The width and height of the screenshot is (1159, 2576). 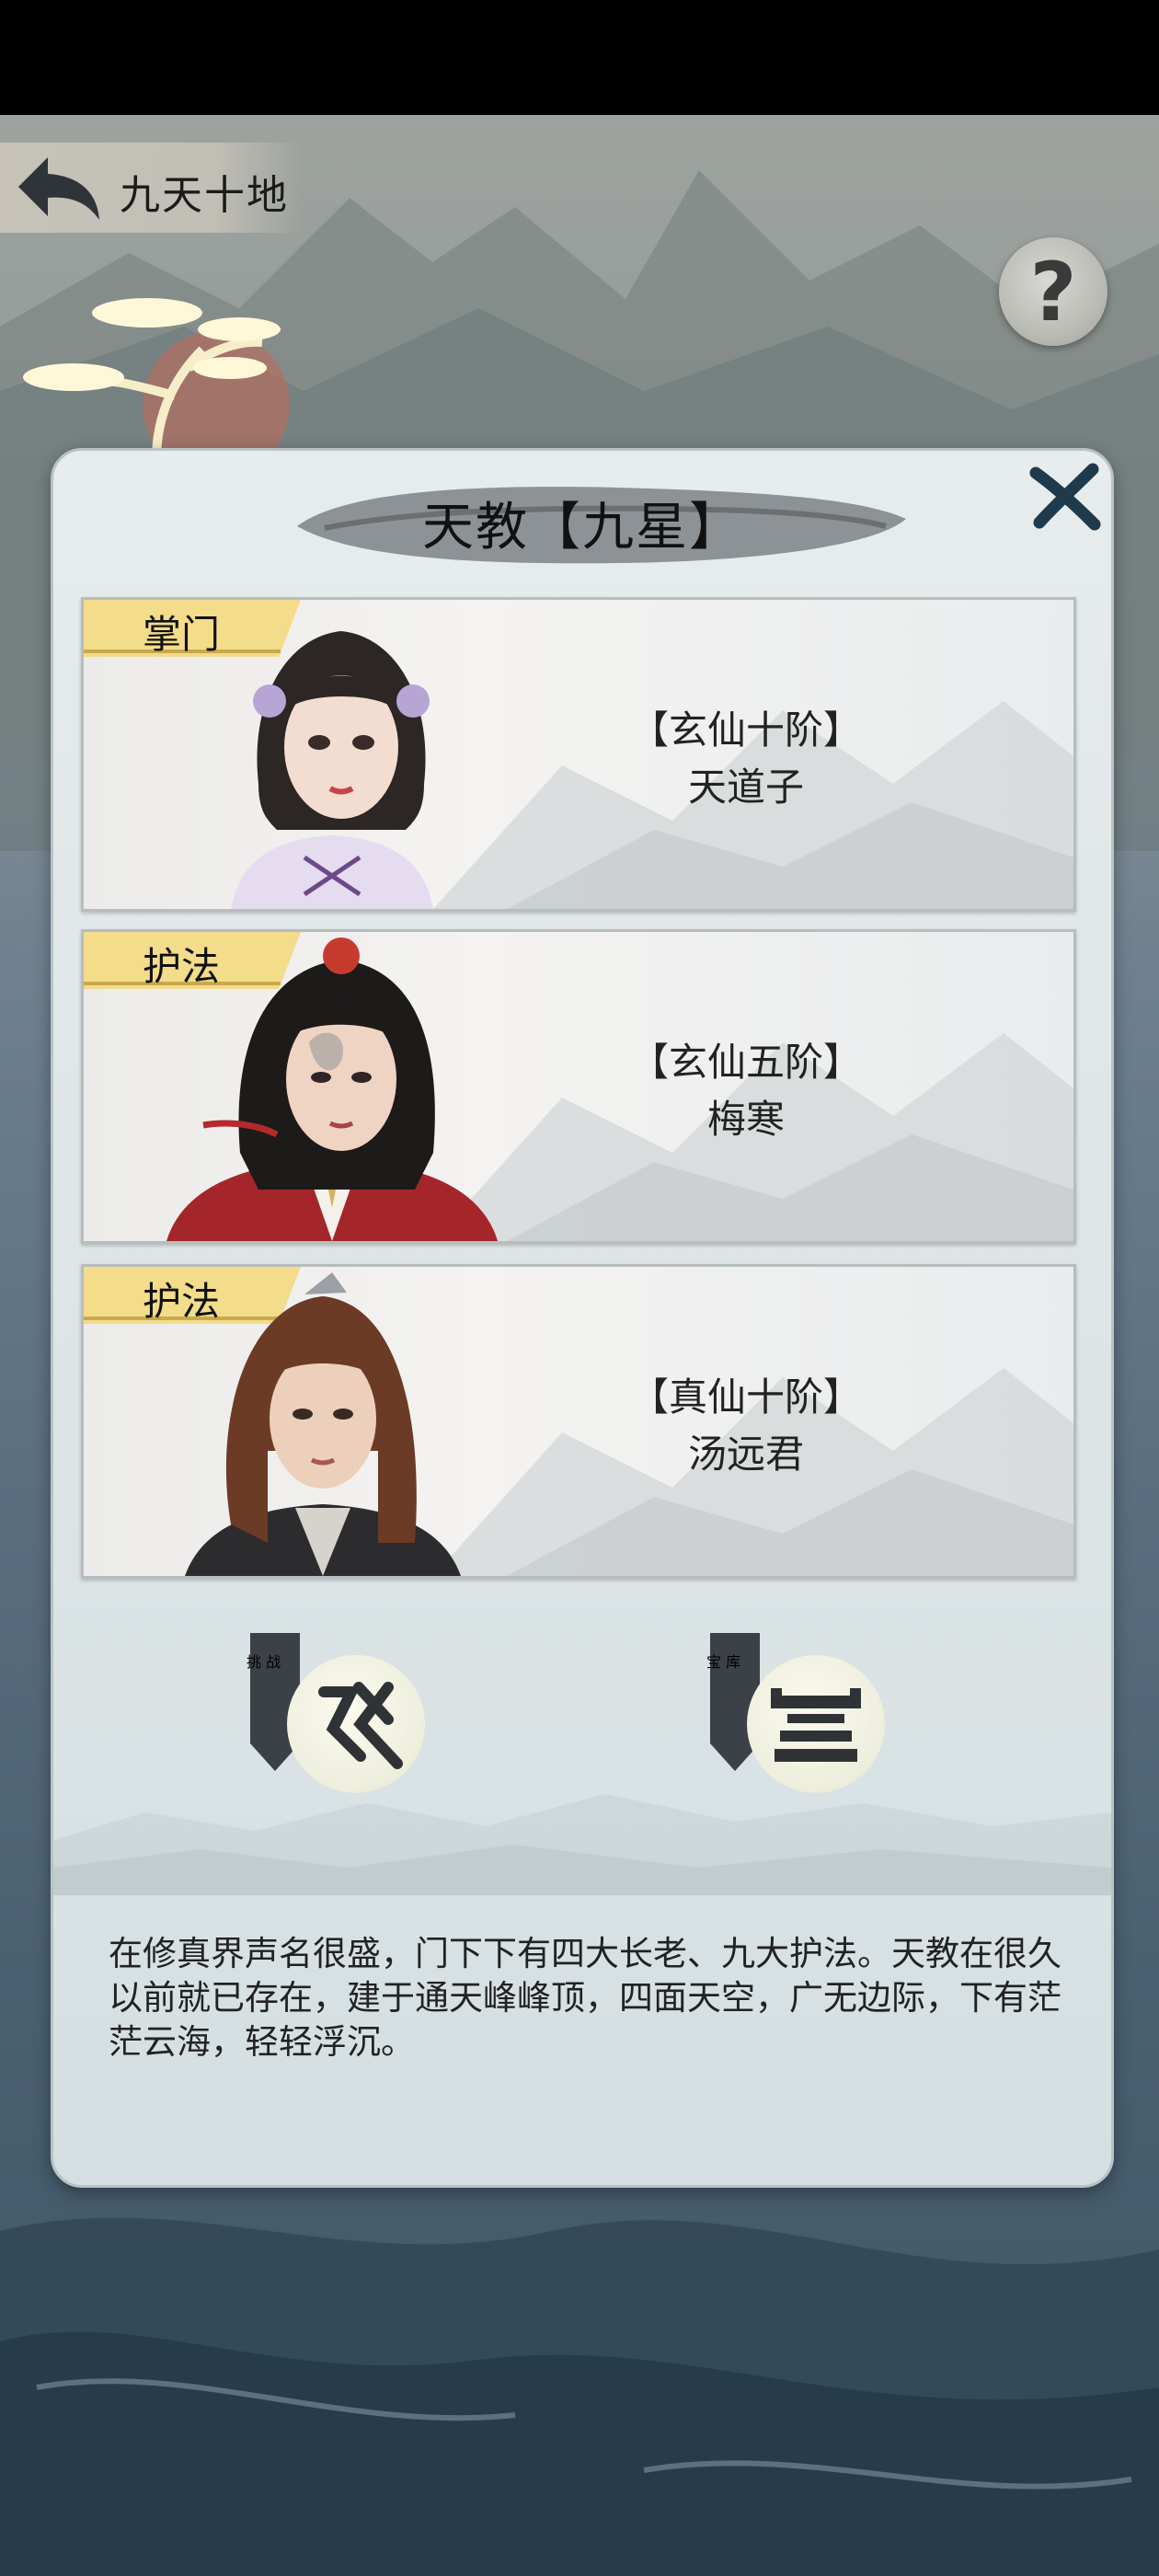 I want to click on treasury-icon, so click(x=816, y=1725).